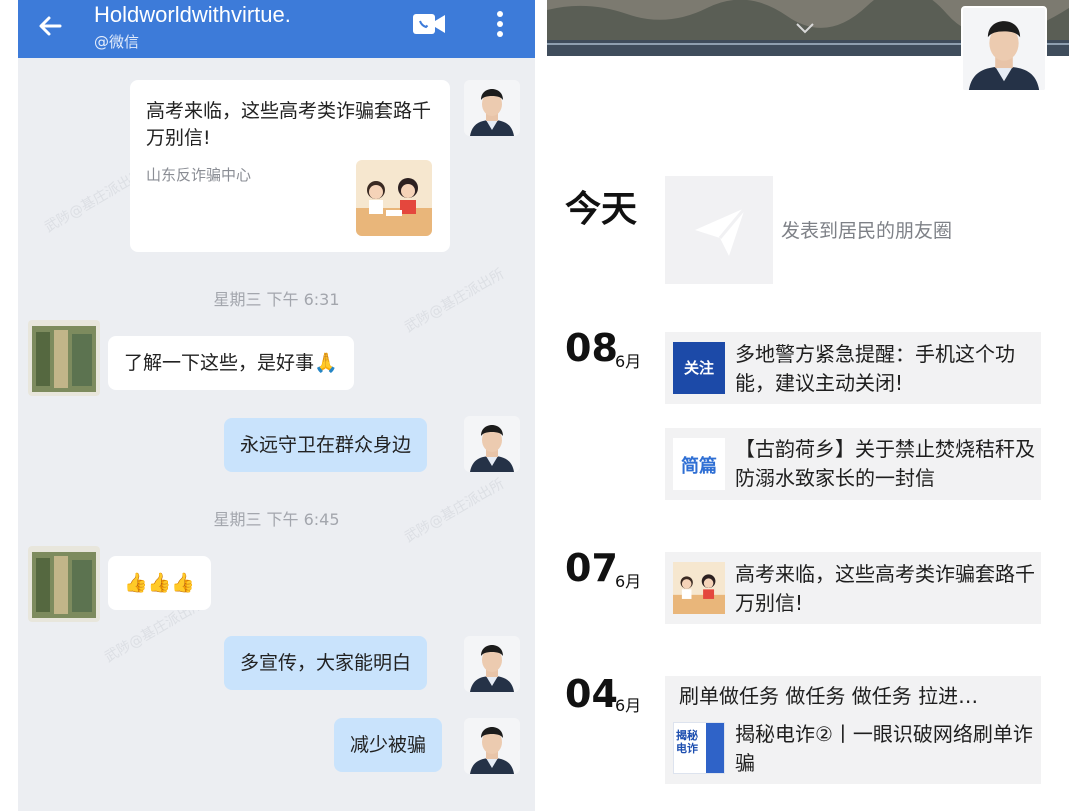  I want to click on chat-bubble-received: 👍👍👍, so click(159, 583).